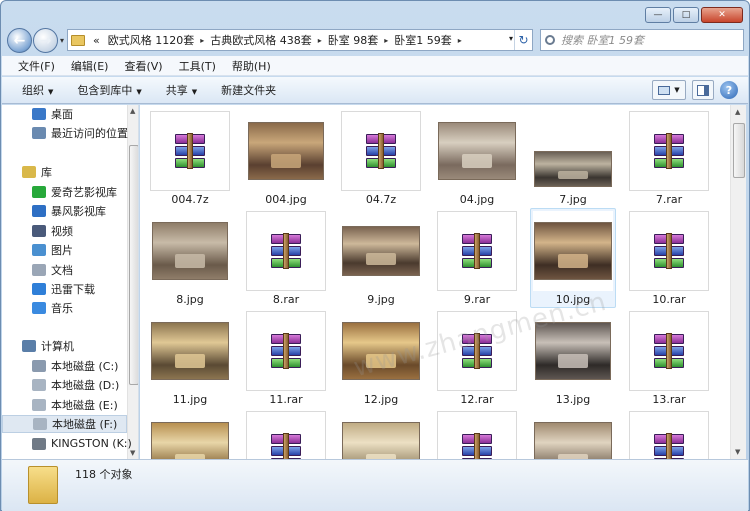 This screenshot has width=750, height=511. I want to click on sidebar-item-library: 图片, so click(64, 250).